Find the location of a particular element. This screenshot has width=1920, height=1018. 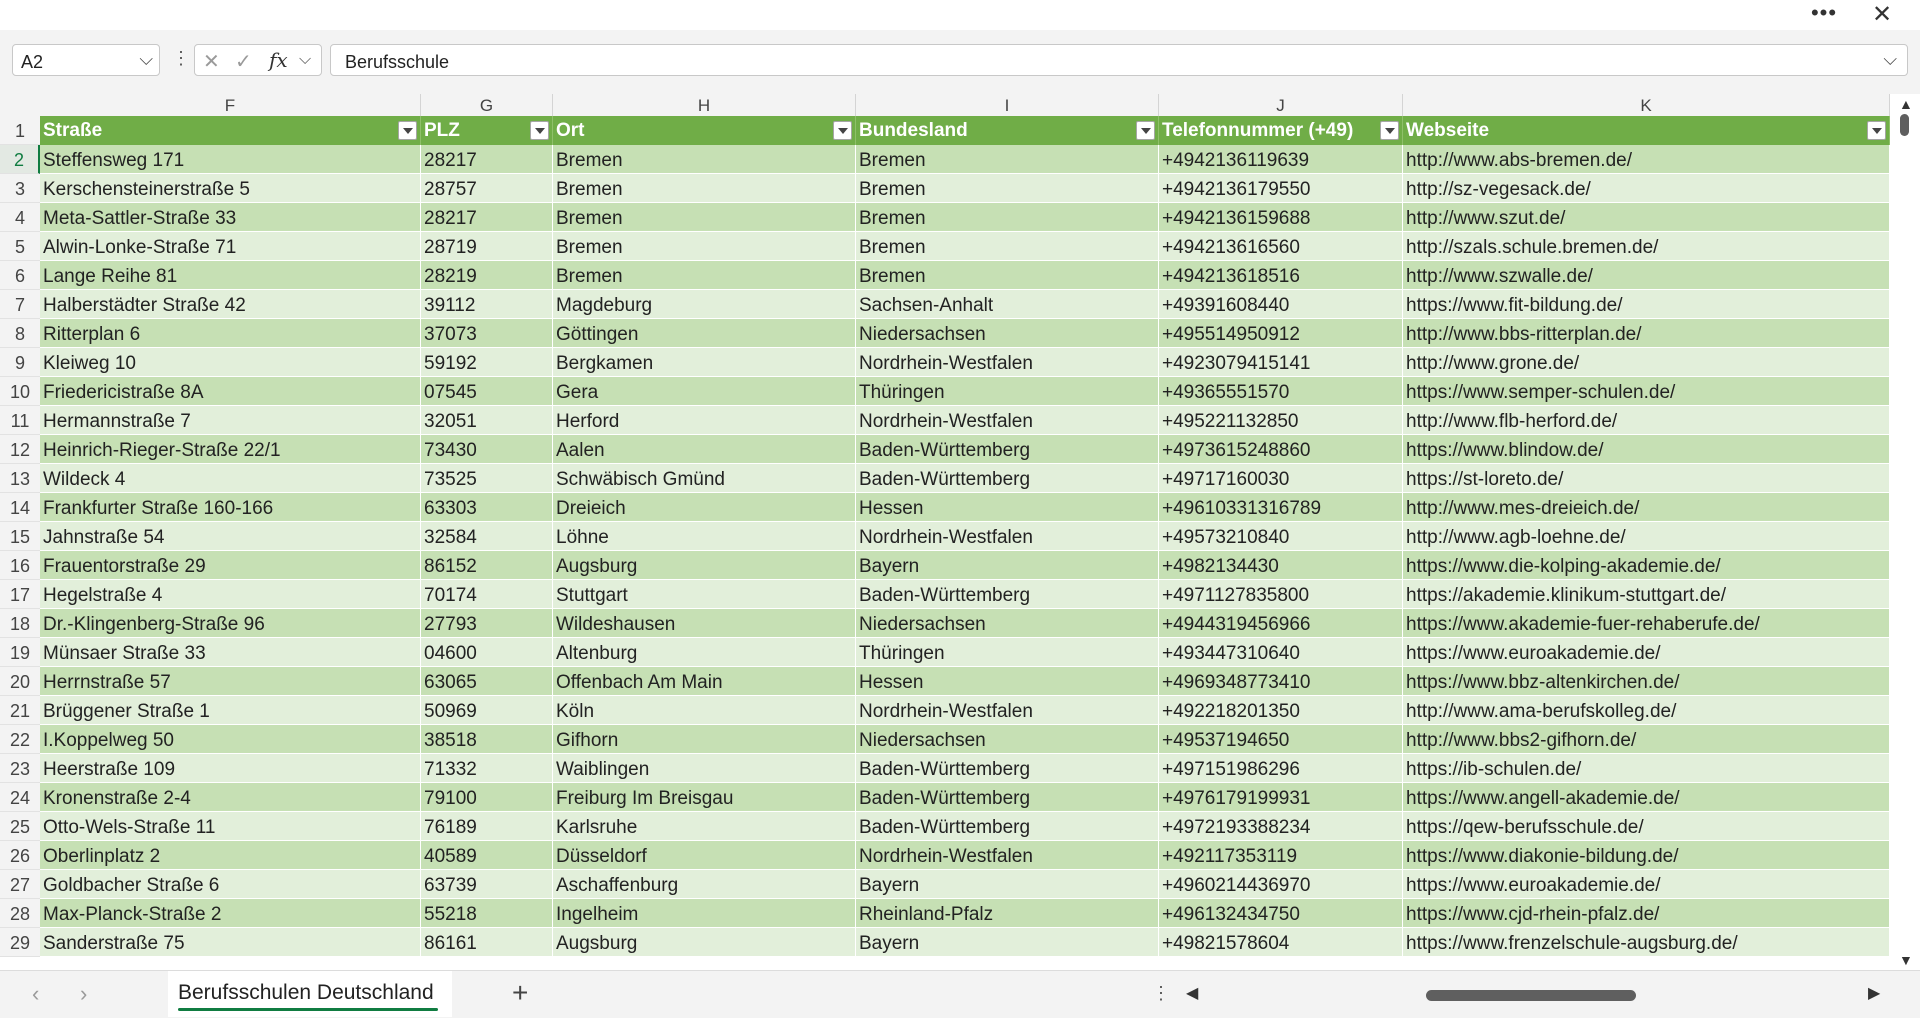

table-cell: Lange Reihe 81 is located at coordinates (230, 275).